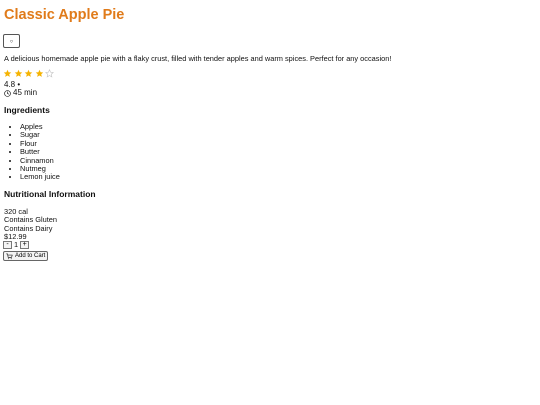 The width and height of the screenshot is (540, 405). Describe the element at coordinates (9, 256) in the screenshot. I see `shopping-cart-icon` at that location.